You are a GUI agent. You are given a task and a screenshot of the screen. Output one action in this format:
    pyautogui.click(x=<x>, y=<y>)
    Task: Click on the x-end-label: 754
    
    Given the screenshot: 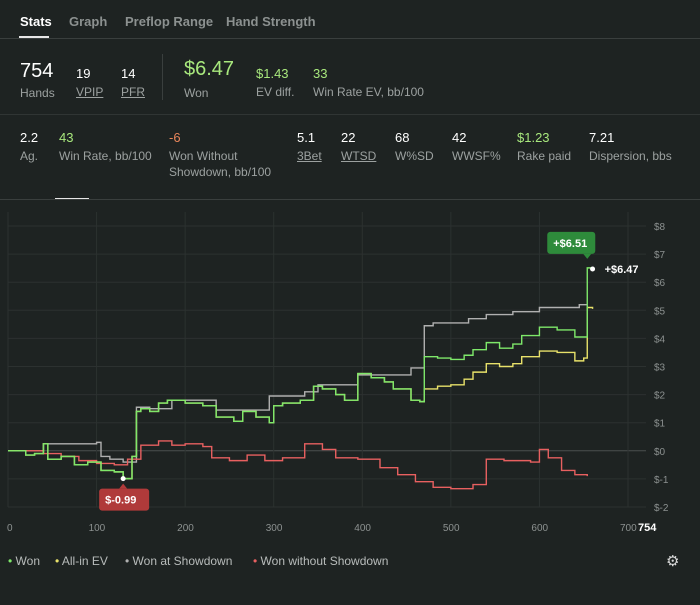 What is the action you would take?
    pyautogui.click(x=647, y=528)
    